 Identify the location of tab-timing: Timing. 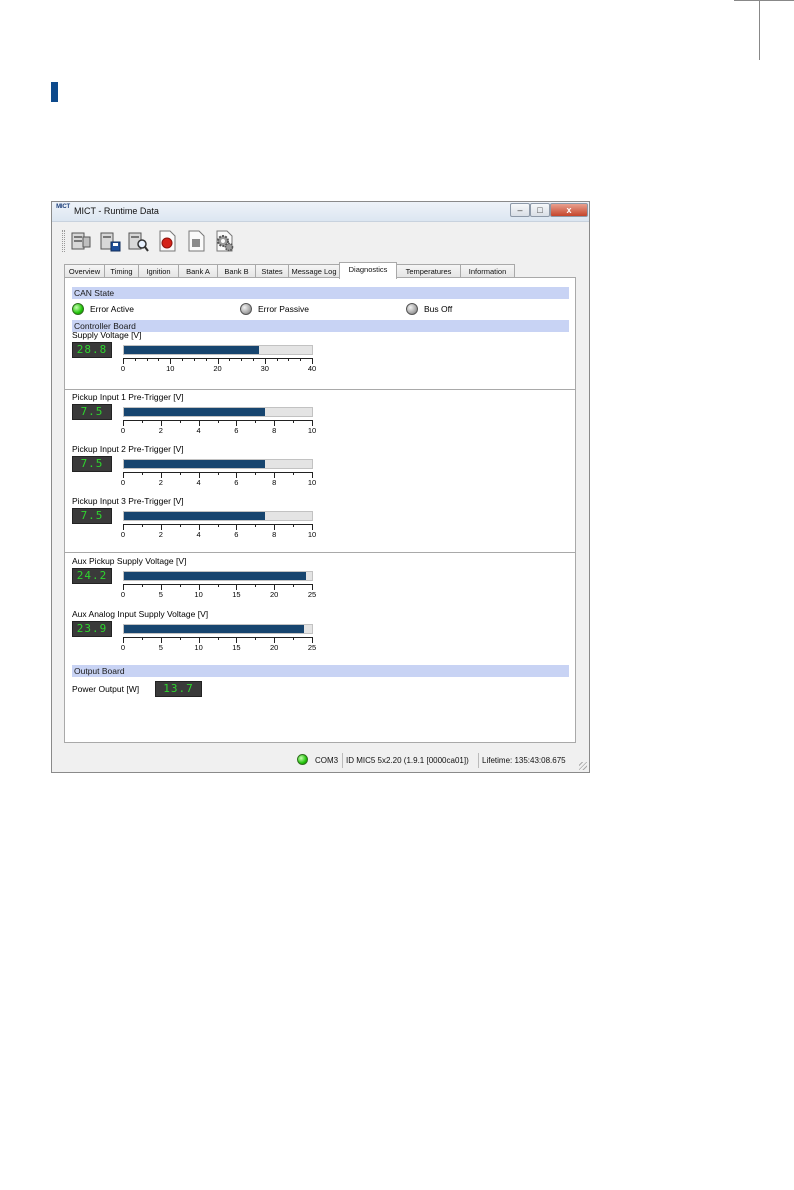
(121, 271).